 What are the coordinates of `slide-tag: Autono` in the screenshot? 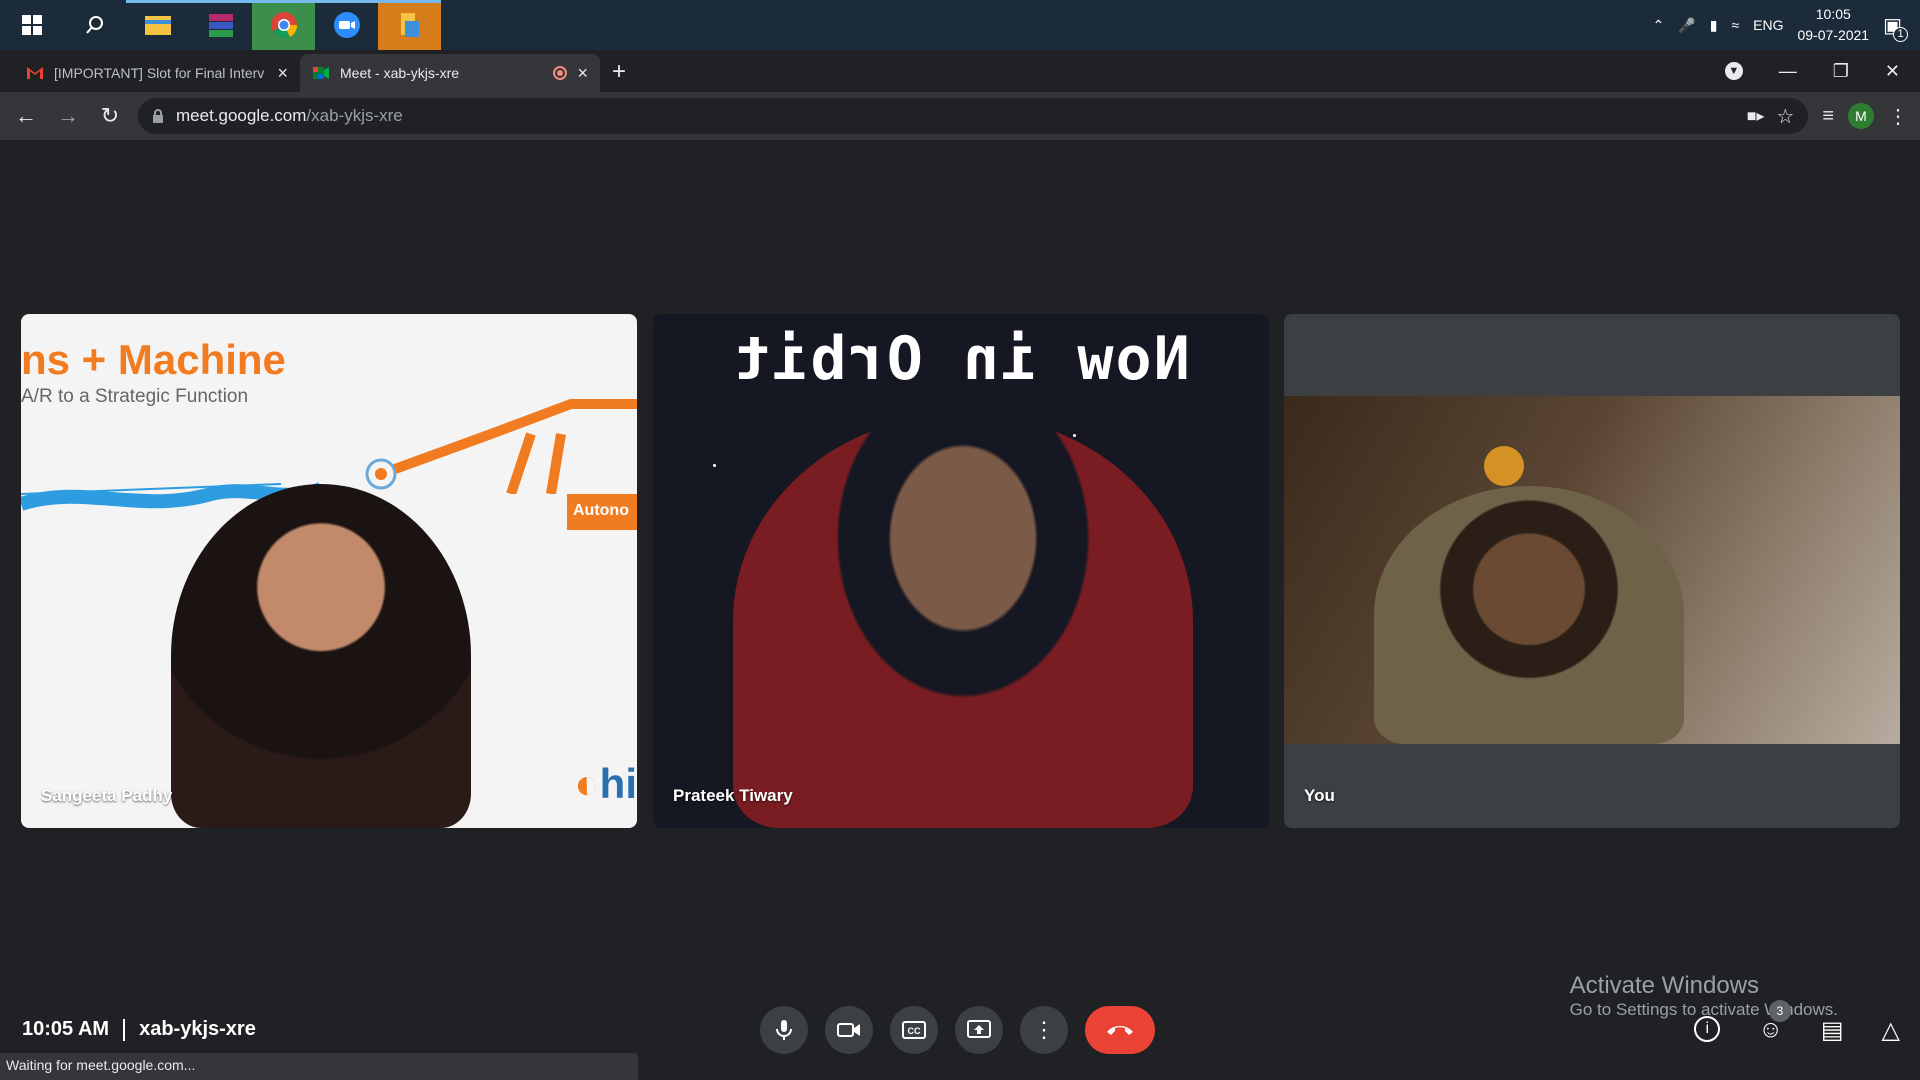 It's located at (602, 512).